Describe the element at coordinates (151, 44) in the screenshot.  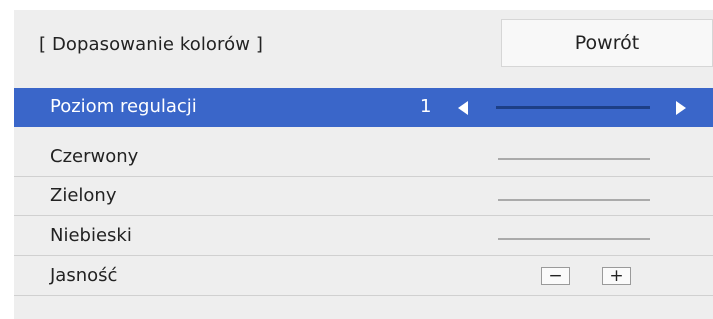
I see `panel-title: [ Dopasowanie kolorów ]` at that location.